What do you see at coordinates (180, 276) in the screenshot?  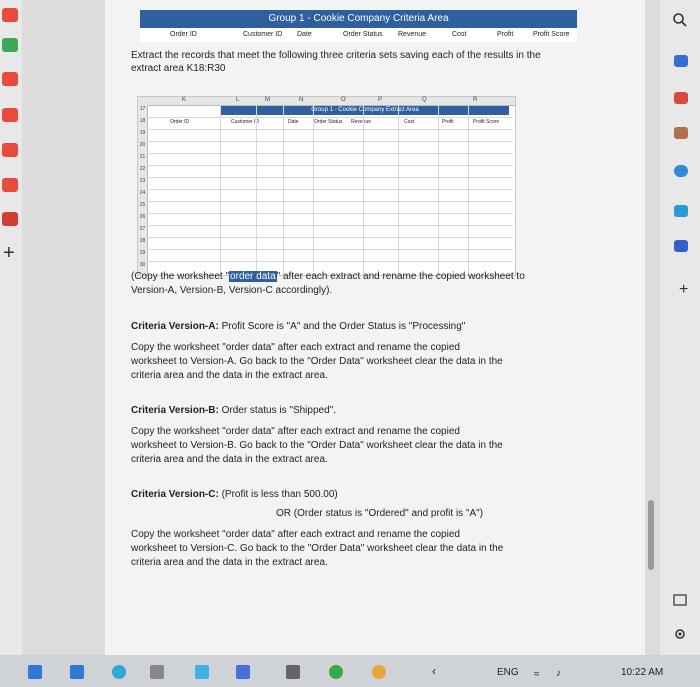 I see `copy-note-text: (Copy the worksheet "` at bounding box center [180, 276].